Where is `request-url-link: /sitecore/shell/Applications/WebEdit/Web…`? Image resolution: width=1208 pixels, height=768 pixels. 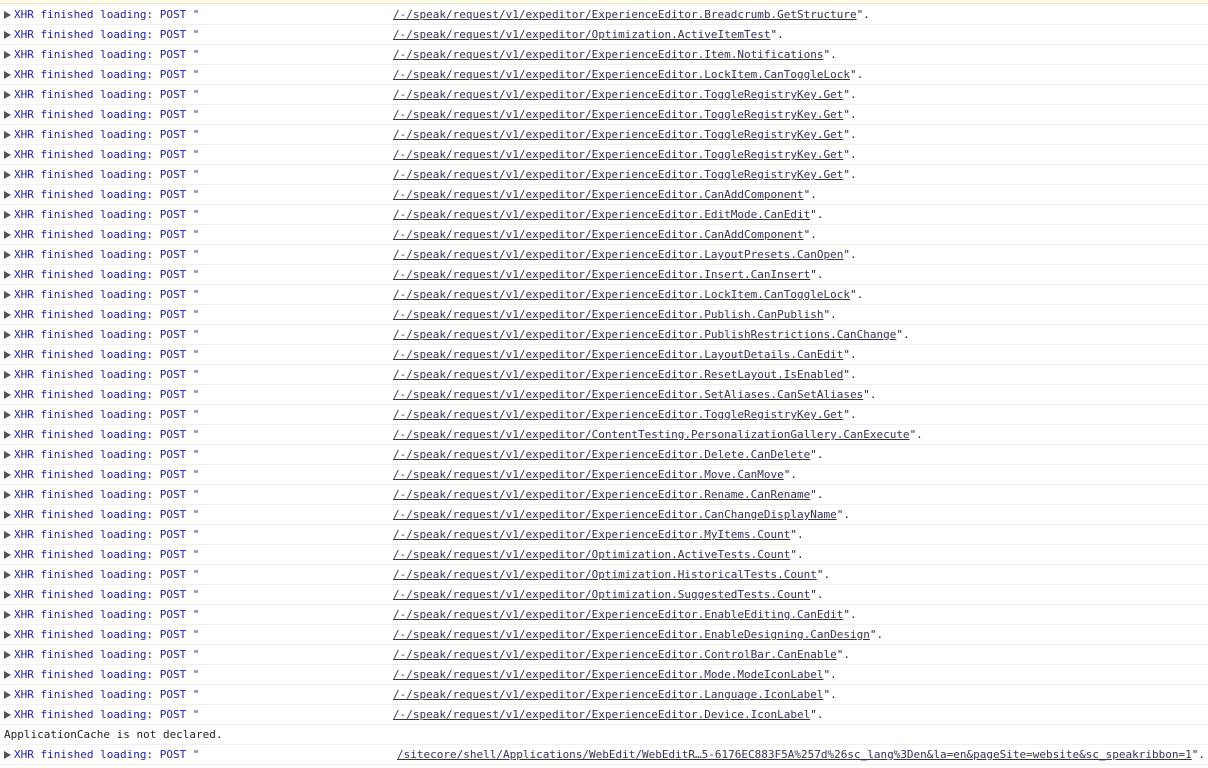
request-url-link: /sitecore/shell/Applications/WebEdit/Web… is located at coordinates (794, 754).